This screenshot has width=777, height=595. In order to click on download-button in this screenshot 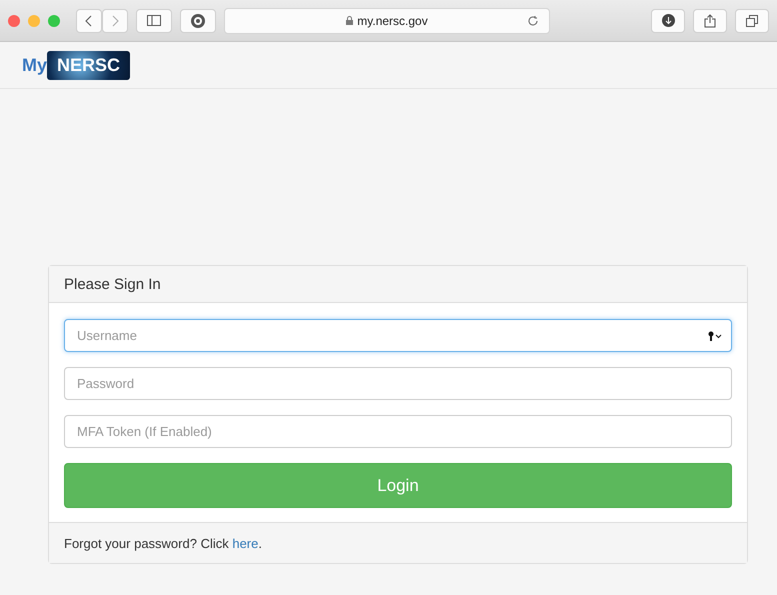, I will do `click(668, 20)`.